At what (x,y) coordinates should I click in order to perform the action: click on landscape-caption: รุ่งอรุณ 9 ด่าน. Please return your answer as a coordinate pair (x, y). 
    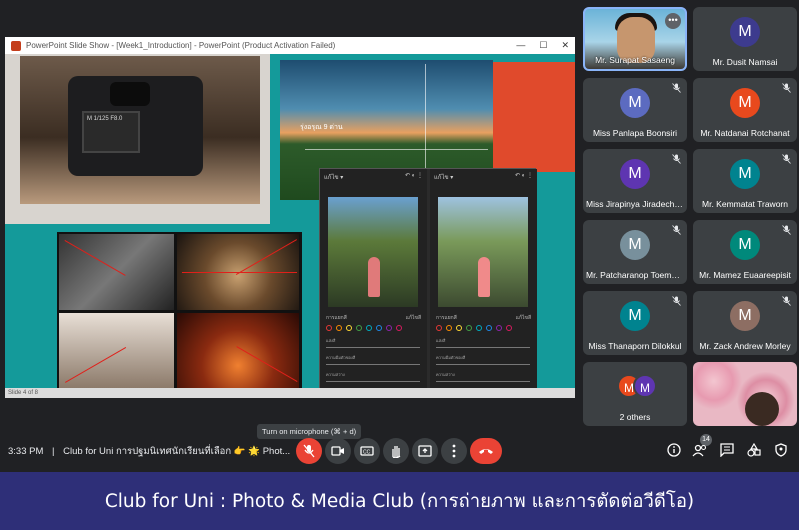
    Looking at the image, I should click on (321, 127).